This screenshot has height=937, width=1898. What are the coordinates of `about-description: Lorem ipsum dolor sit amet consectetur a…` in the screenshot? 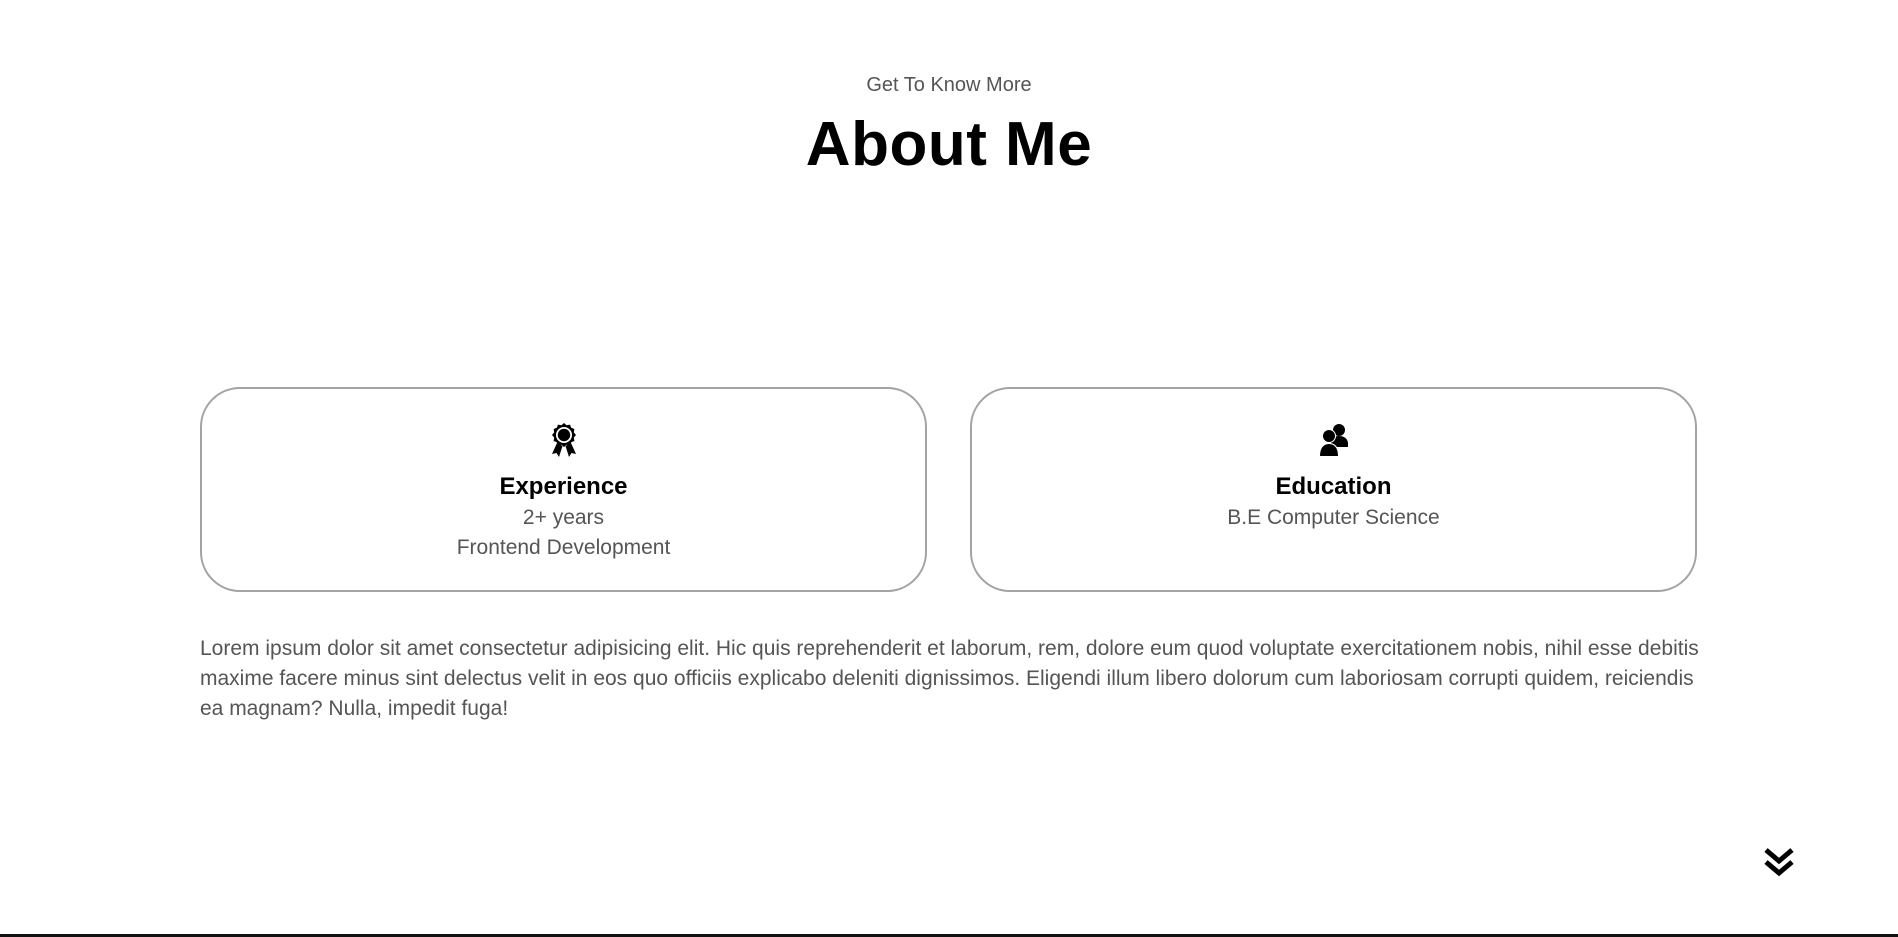 It's located at (949, 678).